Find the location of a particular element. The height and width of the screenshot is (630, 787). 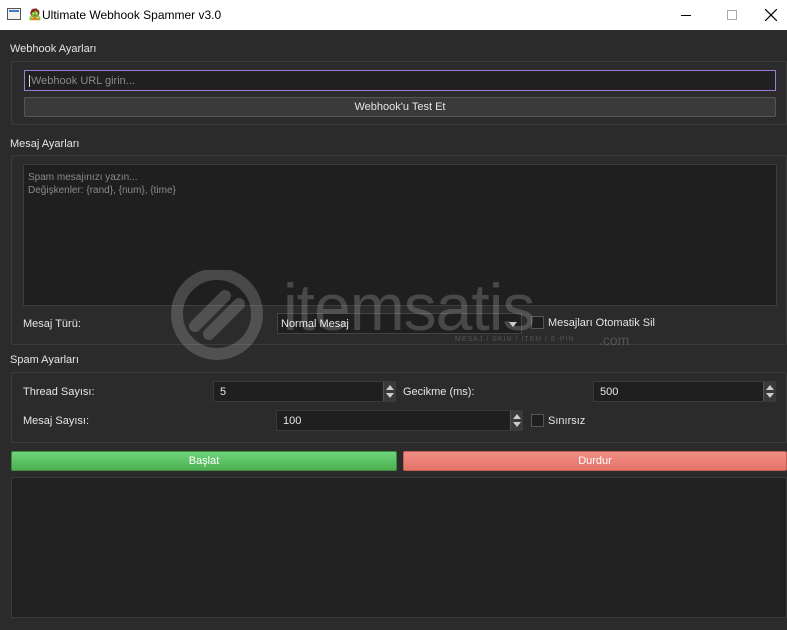

auto-delete-label: Mesajları Otomatik Sil is located at coordinates (601, 323).